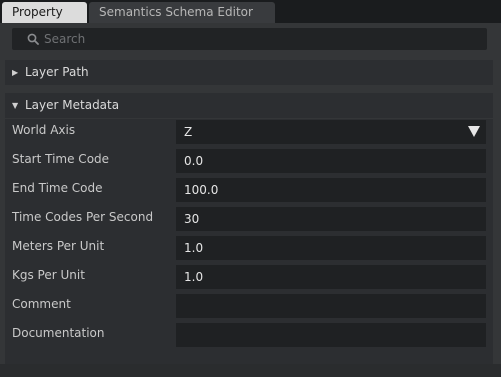  I want to click on triangle-down-icon: ▼, so click(15, 105).